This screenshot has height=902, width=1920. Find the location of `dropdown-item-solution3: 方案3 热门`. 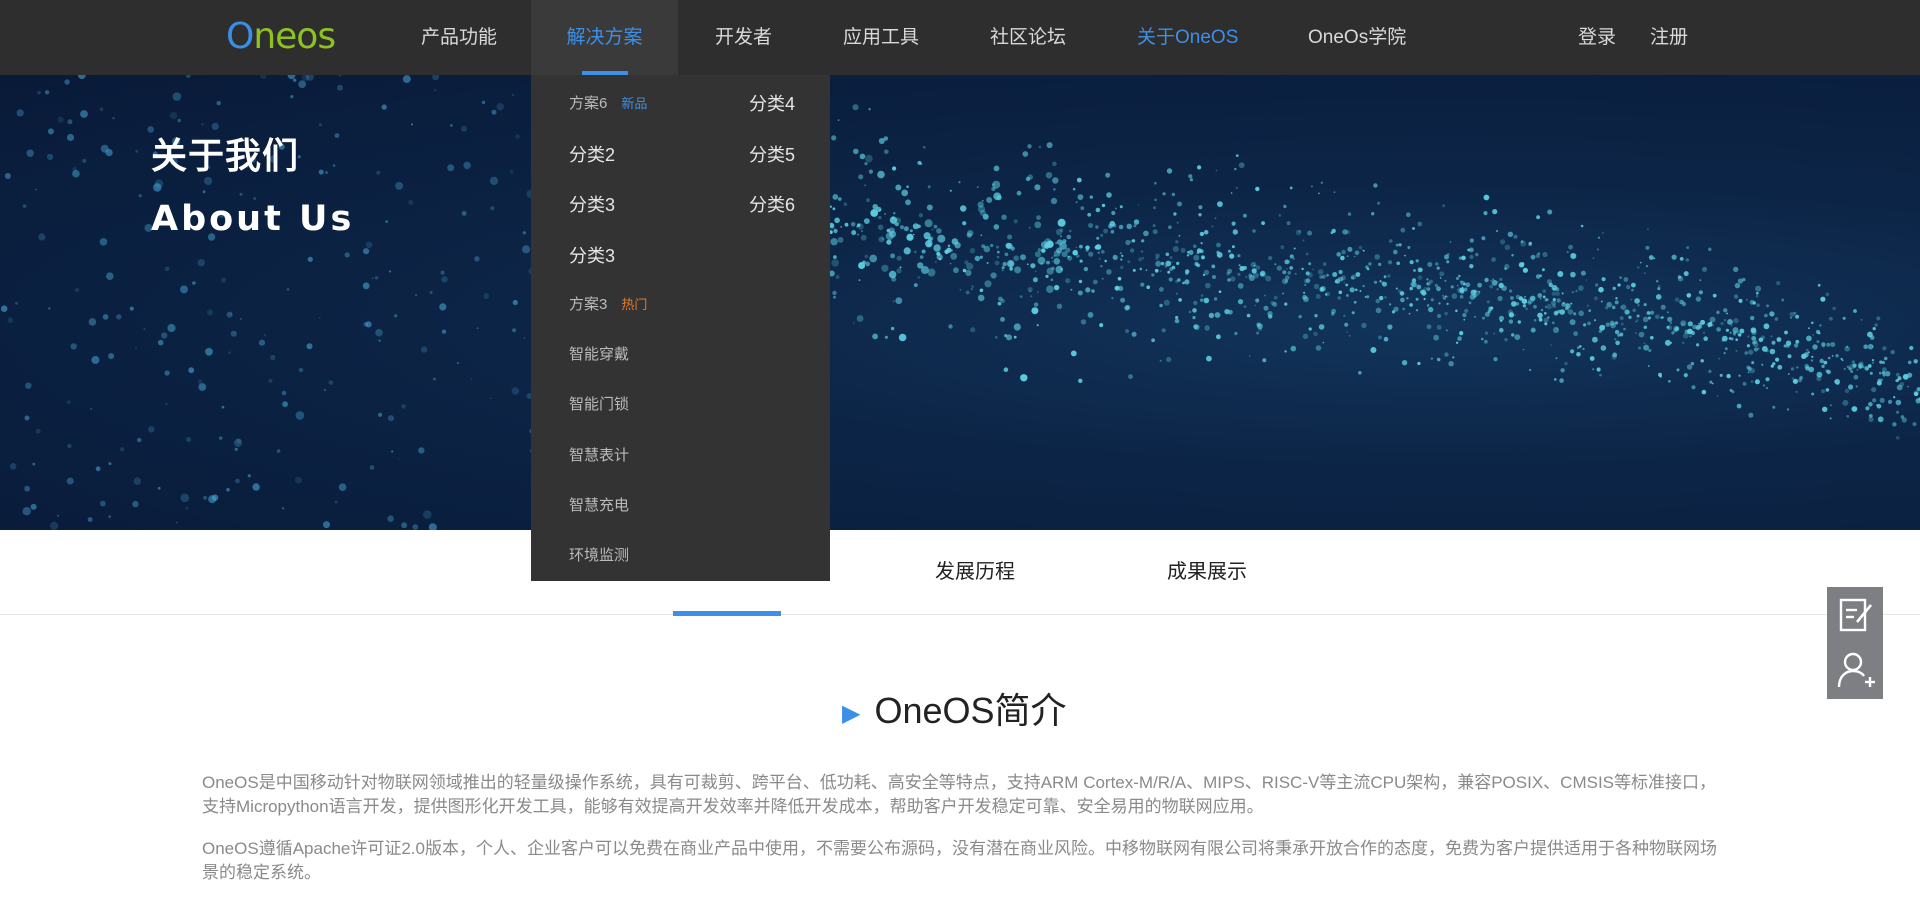

dropdown-item-solution3: 方案3 热门 is located at coordinates (608, 303).